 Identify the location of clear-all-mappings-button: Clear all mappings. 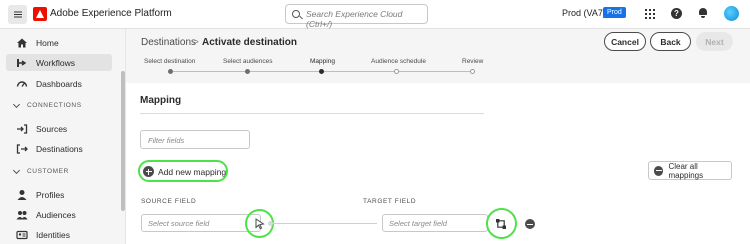
(690, 170).